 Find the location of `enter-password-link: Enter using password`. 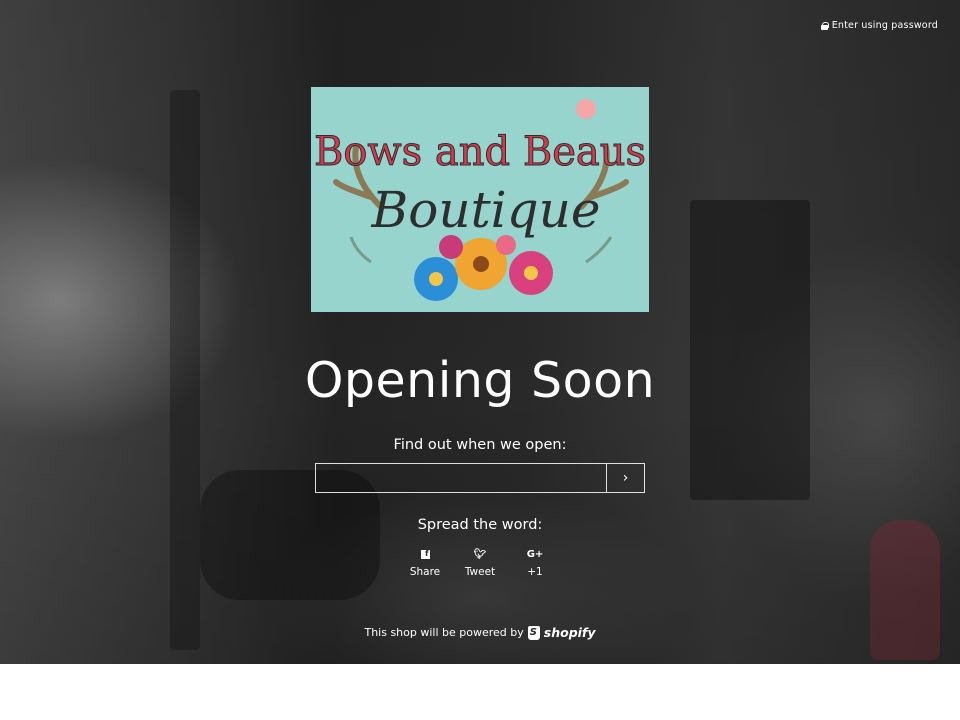

enter-password-link: Enter using password is located at coordinates (879, 25).